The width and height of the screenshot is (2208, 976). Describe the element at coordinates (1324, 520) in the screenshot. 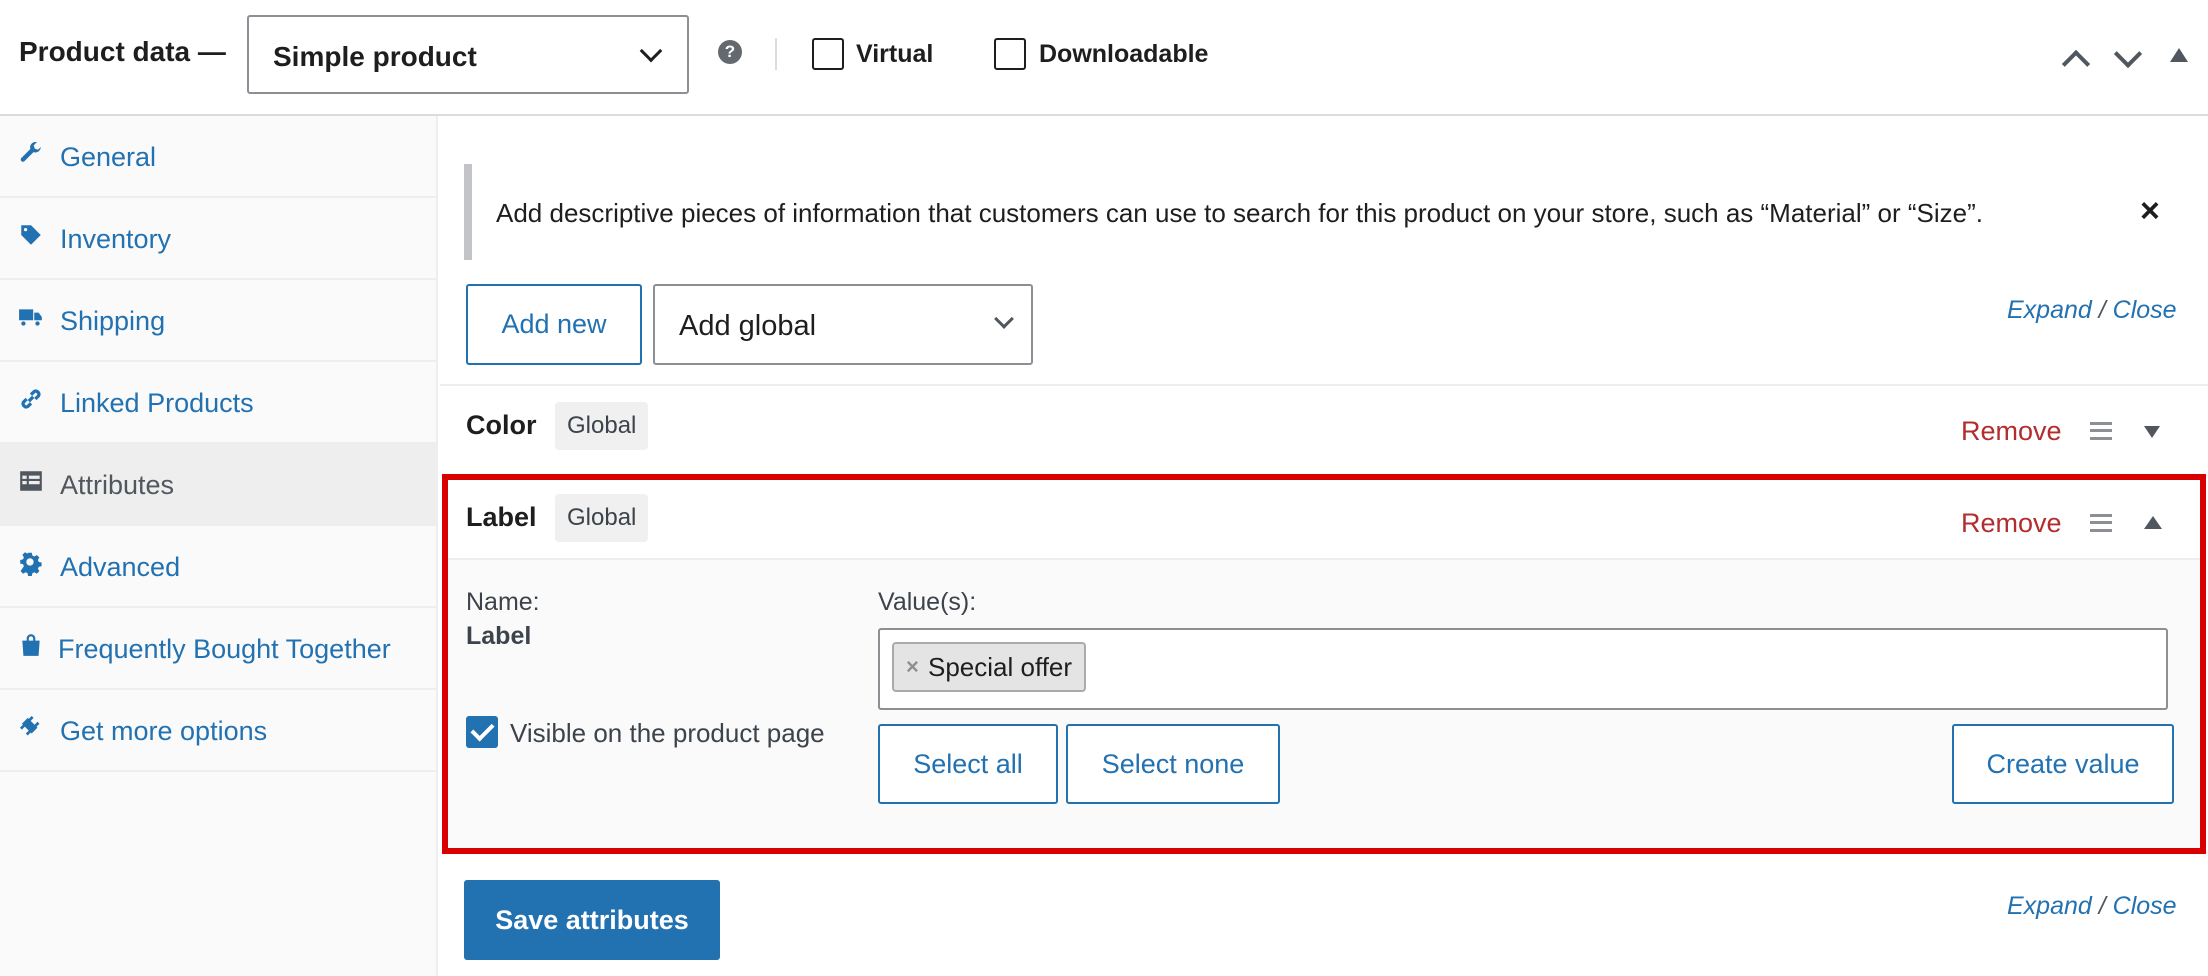

I see `attribute-header: Label Global Remove` at that location.